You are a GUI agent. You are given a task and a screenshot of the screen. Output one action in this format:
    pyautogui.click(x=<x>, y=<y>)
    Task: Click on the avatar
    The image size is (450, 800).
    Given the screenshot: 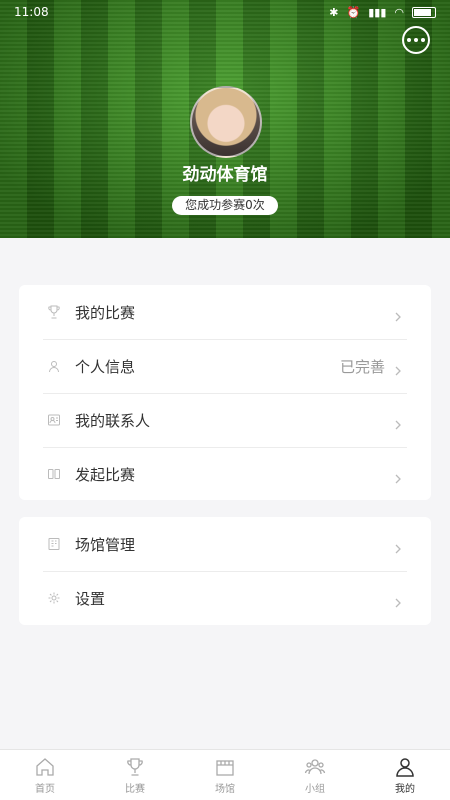 What is the action you would take?
    pyautogui.click(x=226, y=122)
    